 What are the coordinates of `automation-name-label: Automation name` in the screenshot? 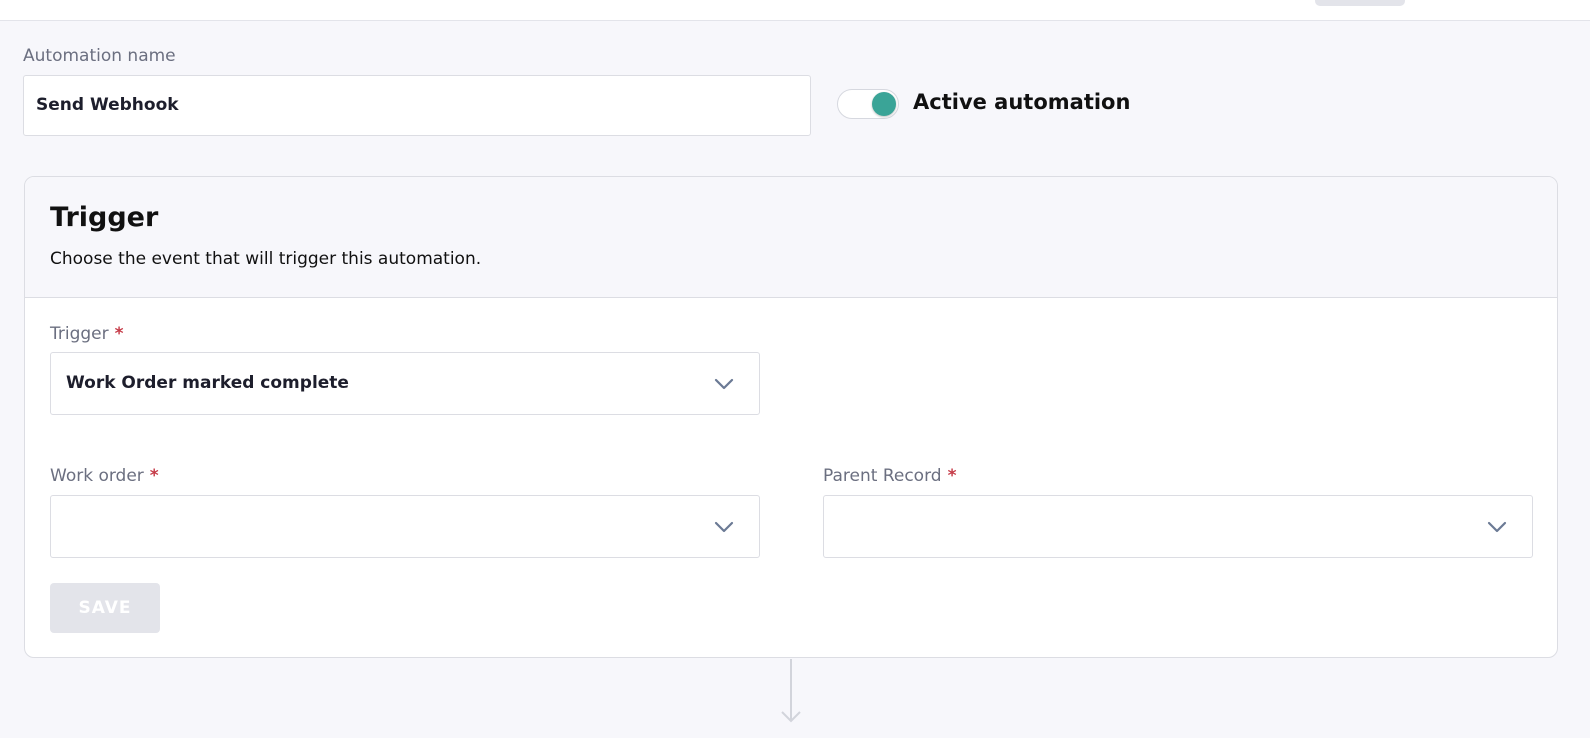 It's located at (99, 56).